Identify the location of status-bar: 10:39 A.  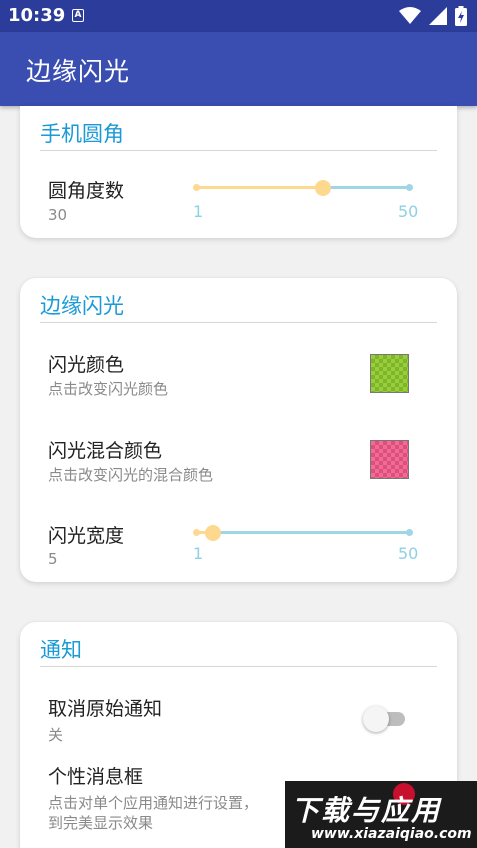
(238, 16).